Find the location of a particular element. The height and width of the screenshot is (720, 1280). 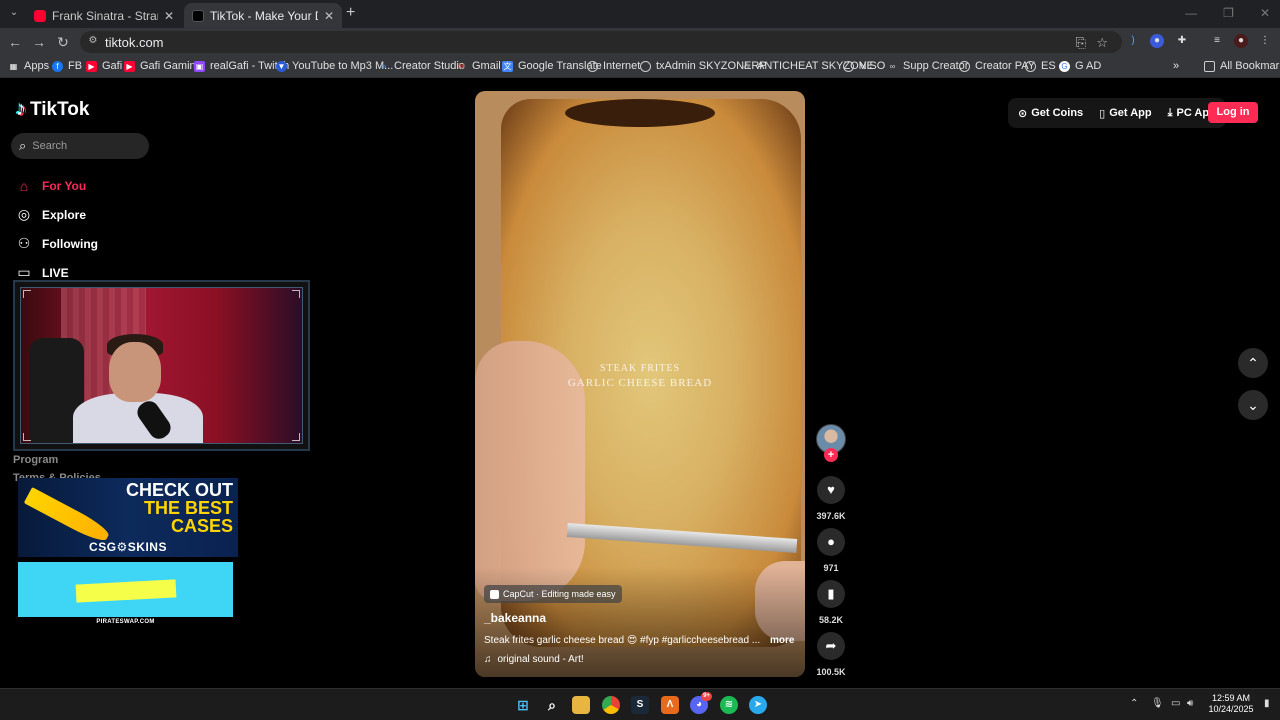

tab-search-icon: ⌄ is located at coordinates (14, 13).